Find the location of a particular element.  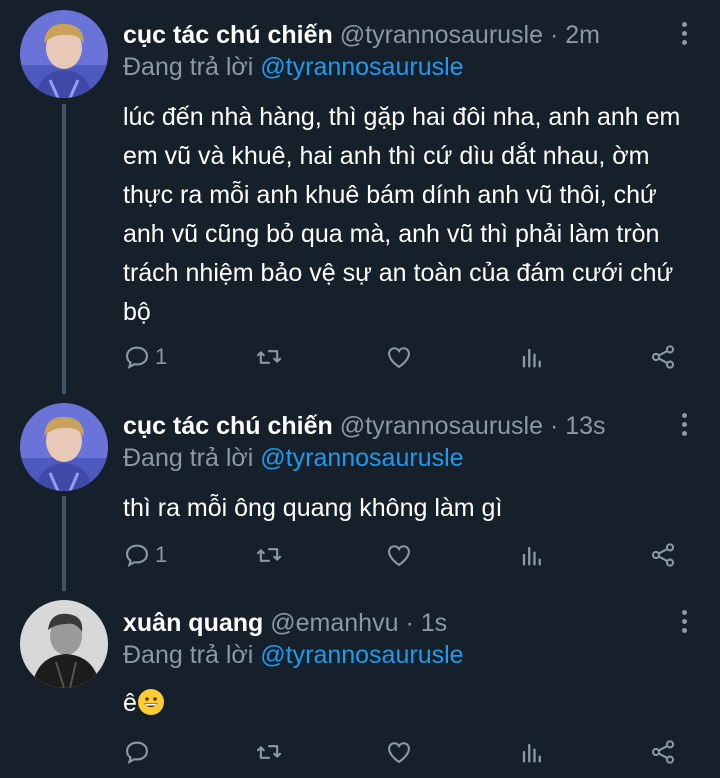

timestamp: 13s is located at coordinates (585, 426).